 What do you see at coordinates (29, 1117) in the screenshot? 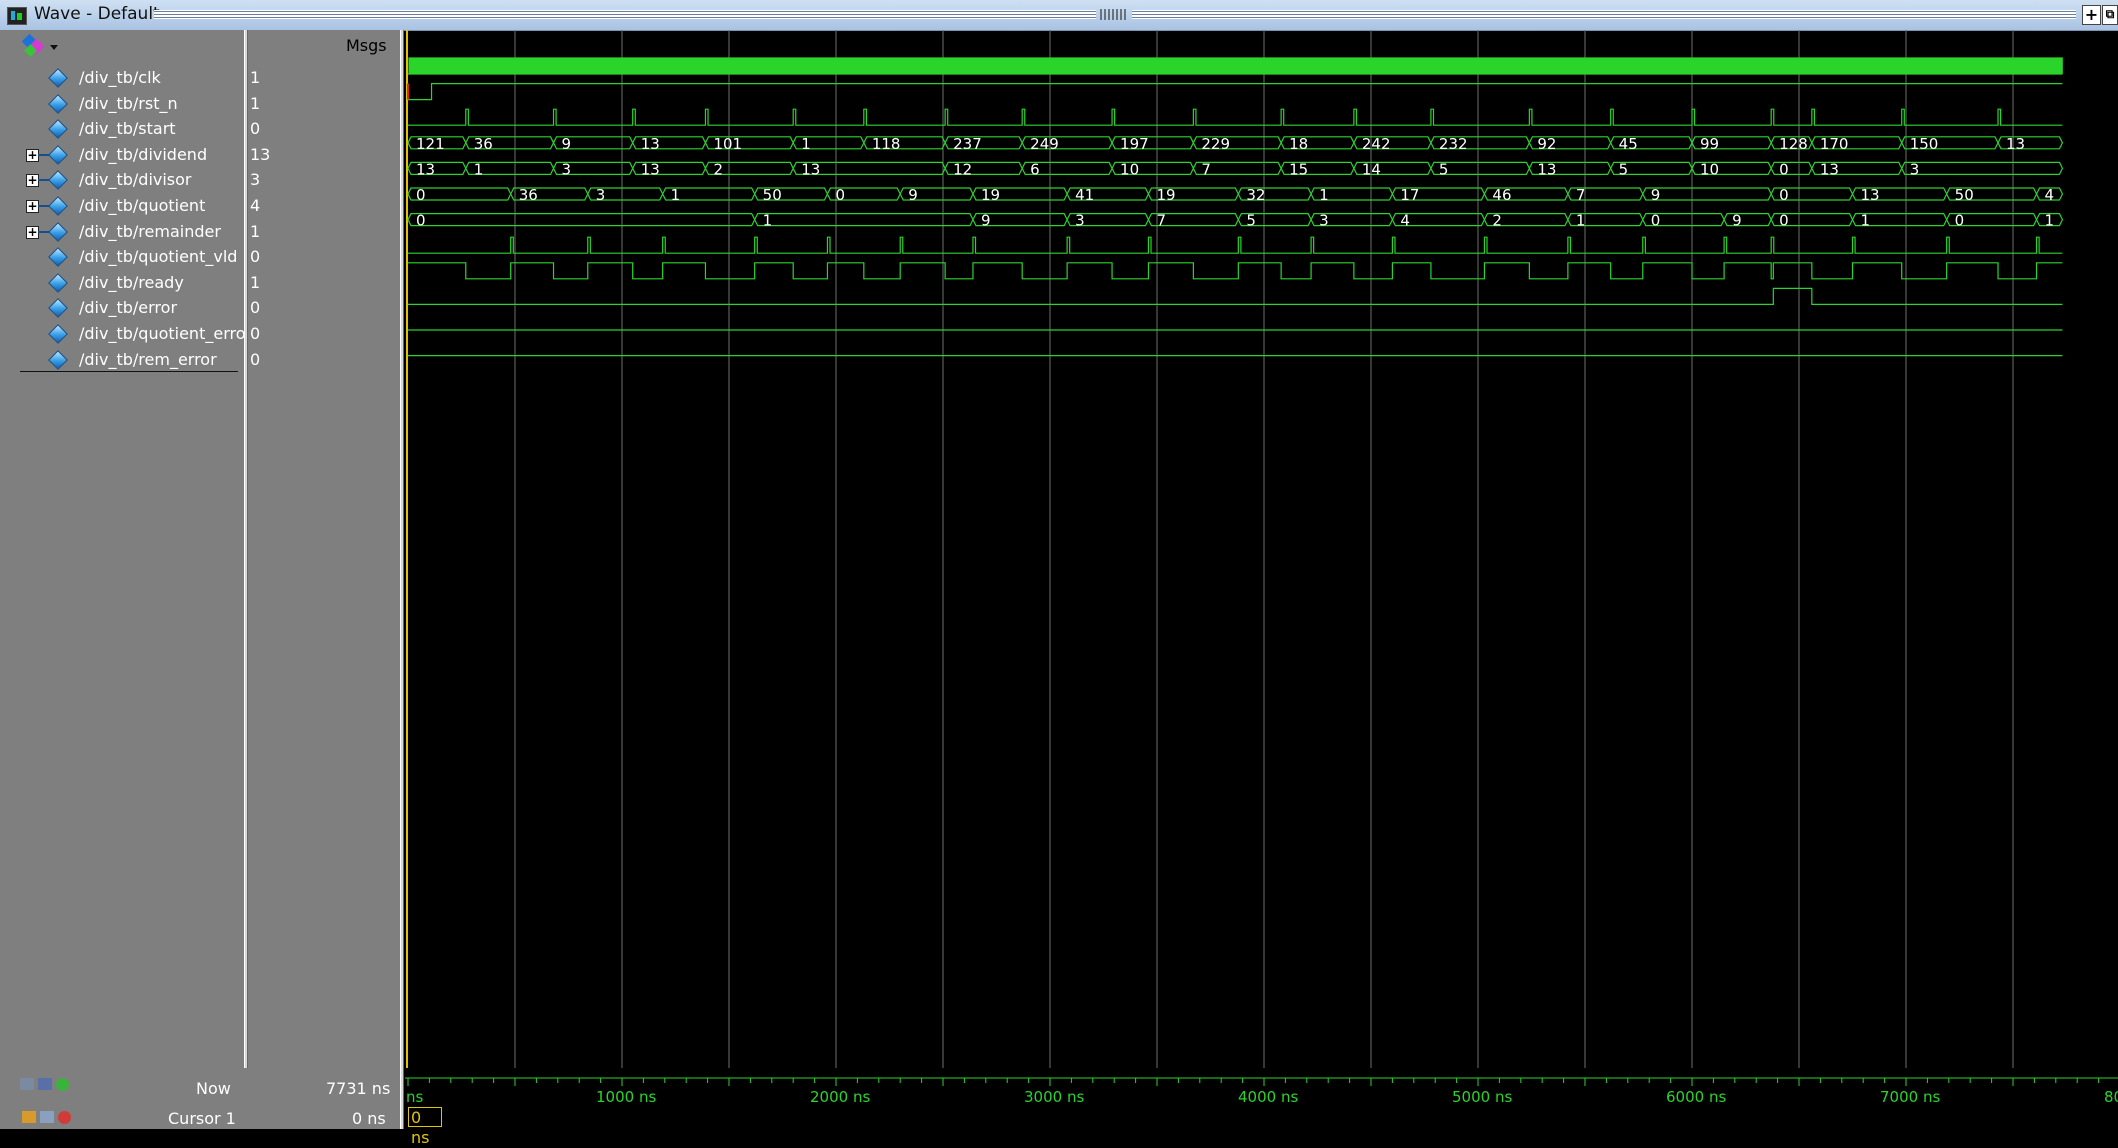
I see `lock-icon` at bounding box center [29, 1117].